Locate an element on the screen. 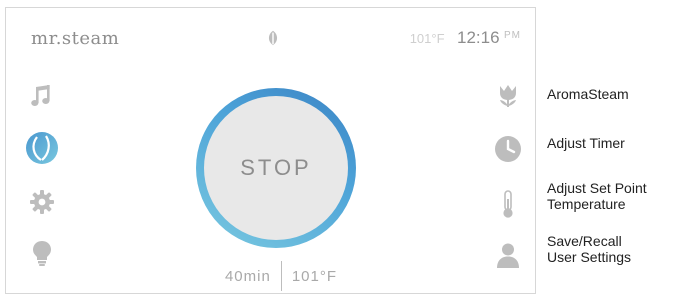  stop-button: STOP is located at coordinates (276, 168).